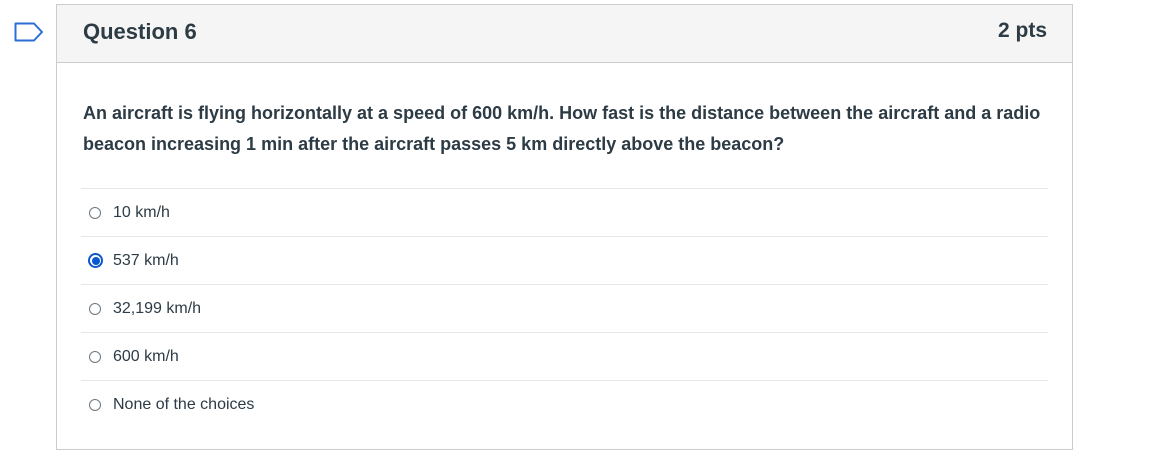 The image size is (1163, 468). What do you see at coordinates (146, 356) in the screenshot?
I see `answer-label: 600 km/h` at bounding box center [146, 356].